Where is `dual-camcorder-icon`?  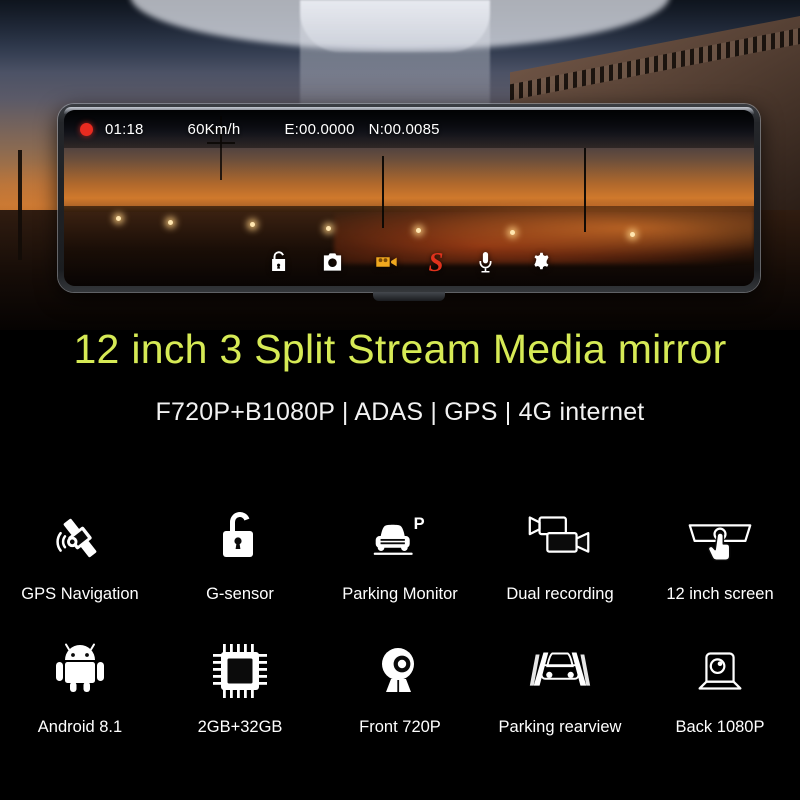 dual-camcorder-icon is located at coordinates (560, 538).